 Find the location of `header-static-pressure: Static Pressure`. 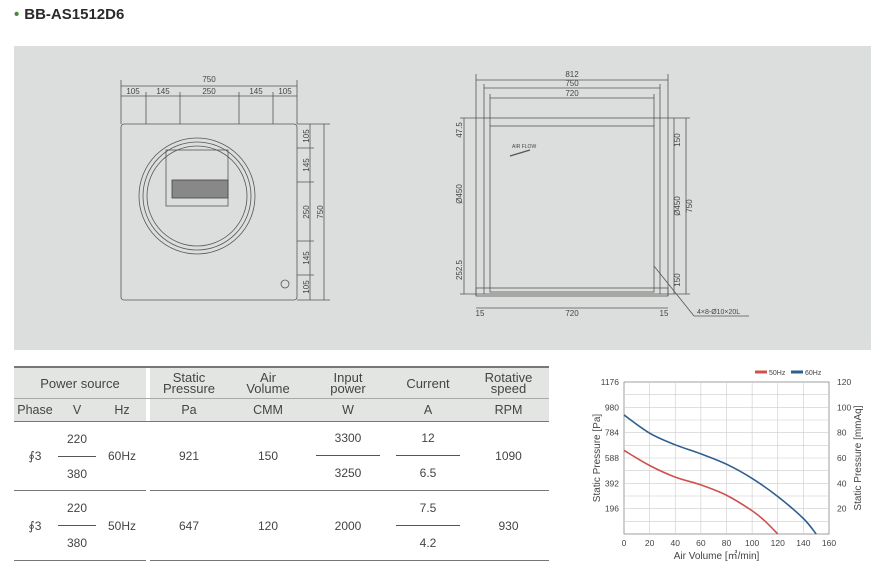

header-static-pressure: Static Pressure is located at coordinates (189, 382).